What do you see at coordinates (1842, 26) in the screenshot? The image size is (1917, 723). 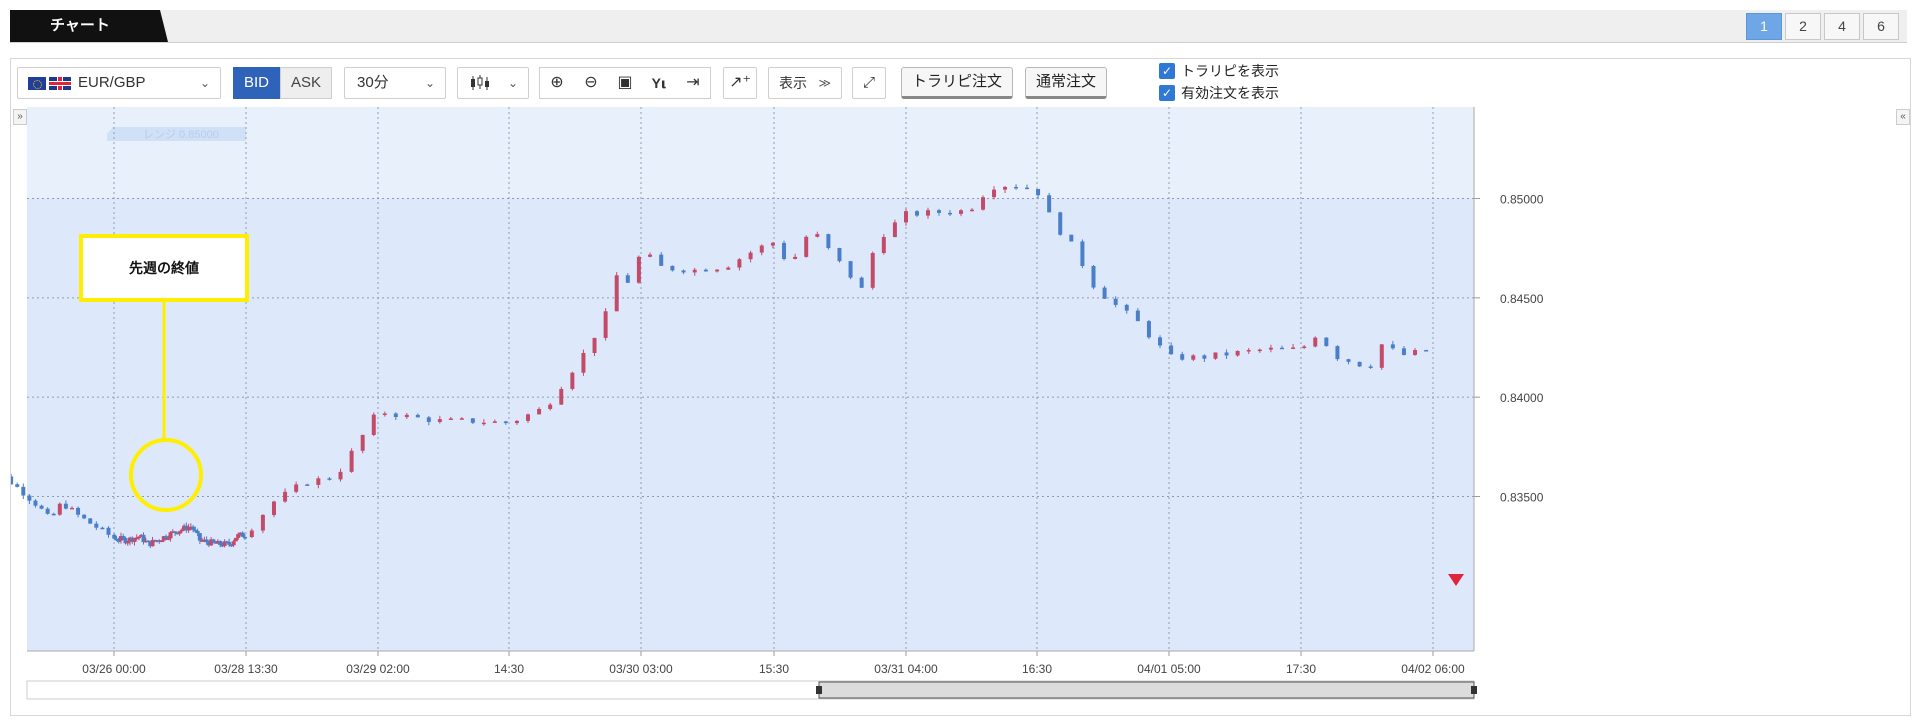 I see `layout-4-button: 4` at bounding box center [1842, 26].